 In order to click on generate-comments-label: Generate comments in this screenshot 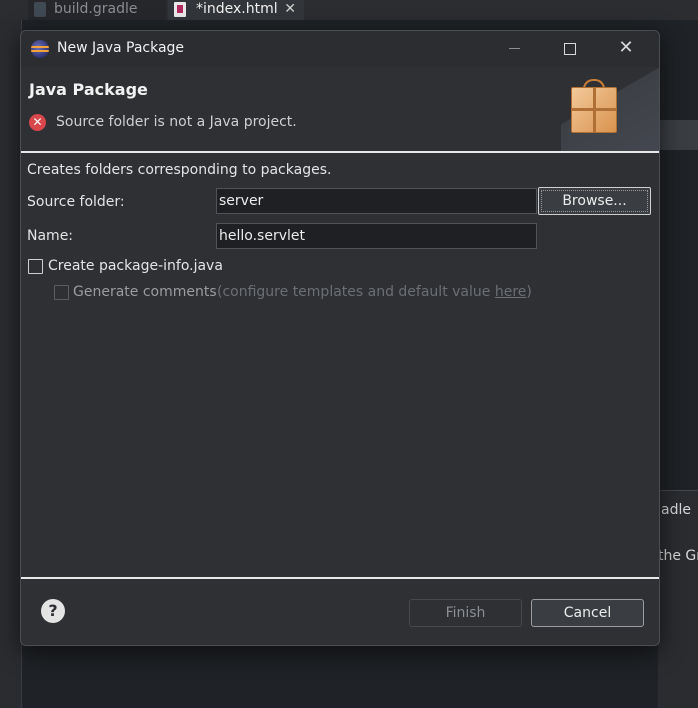, I will do `click(145, 292)`.